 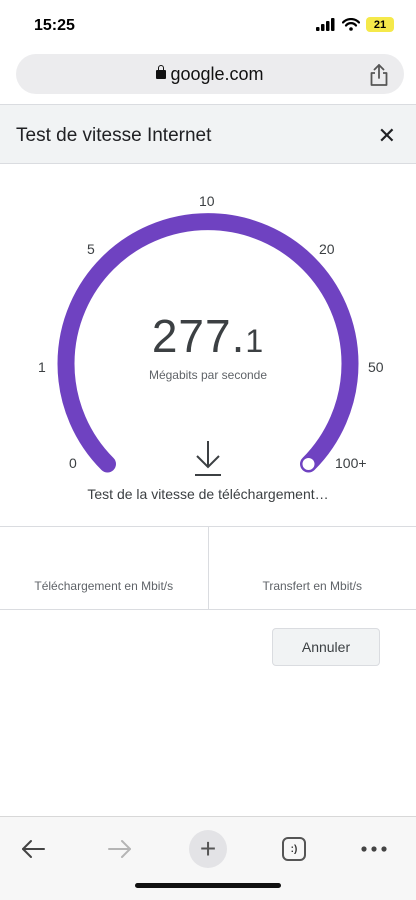 What do you see at coordinates (114, 135) in the screenshot?
I see `speedtest-title: Test de vitesse Internet` at bounding box center [114, 135].